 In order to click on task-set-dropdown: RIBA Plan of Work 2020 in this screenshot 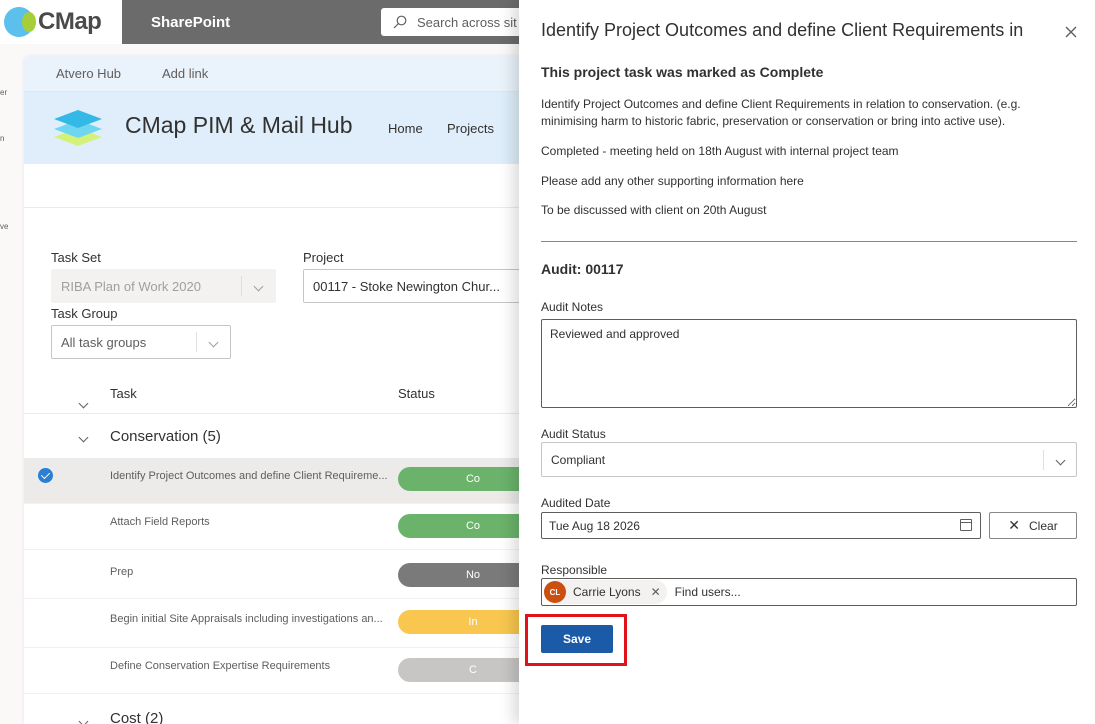, I will do `click(163, 286)`.